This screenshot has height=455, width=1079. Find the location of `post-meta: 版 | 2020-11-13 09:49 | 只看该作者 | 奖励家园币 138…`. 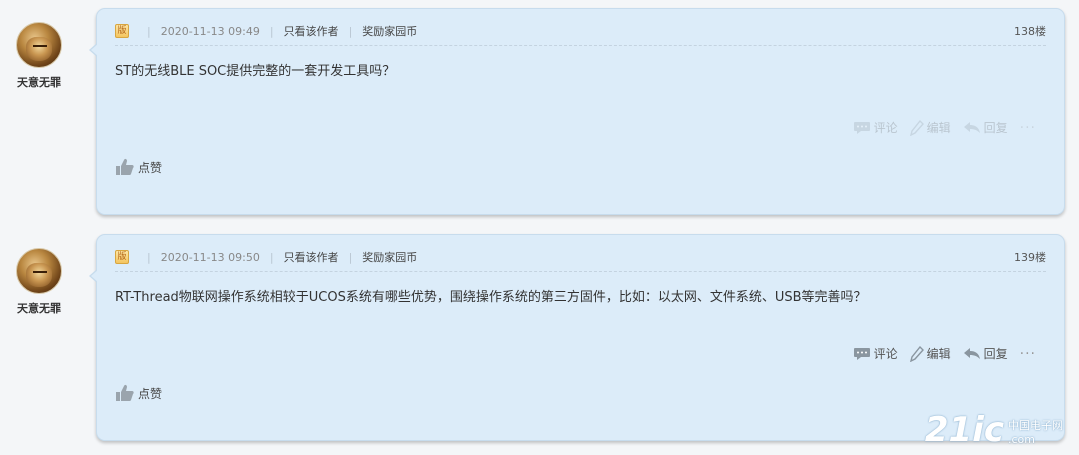

post-meta: 版 | 2020-11-13 09:49 | 只看该作者 | 奖励家园币 138… is located at coordinates (580, 31).